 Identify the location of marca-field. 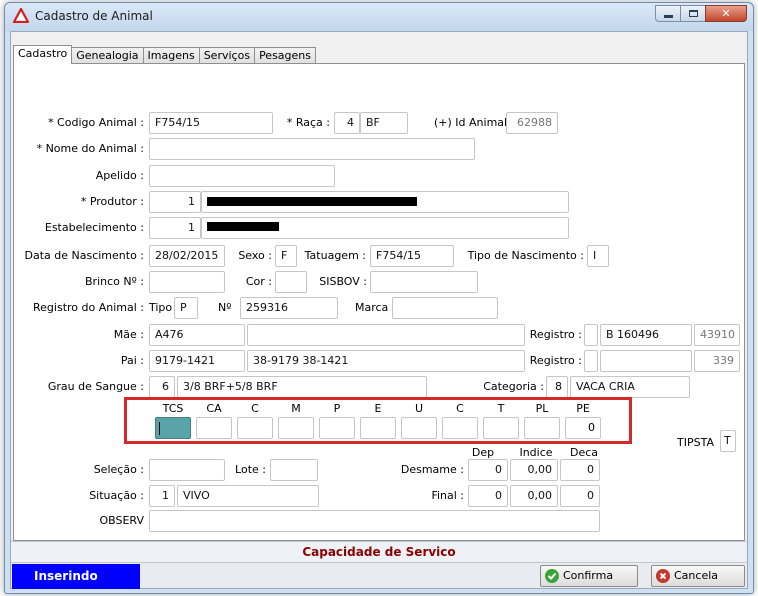
(445, 308).